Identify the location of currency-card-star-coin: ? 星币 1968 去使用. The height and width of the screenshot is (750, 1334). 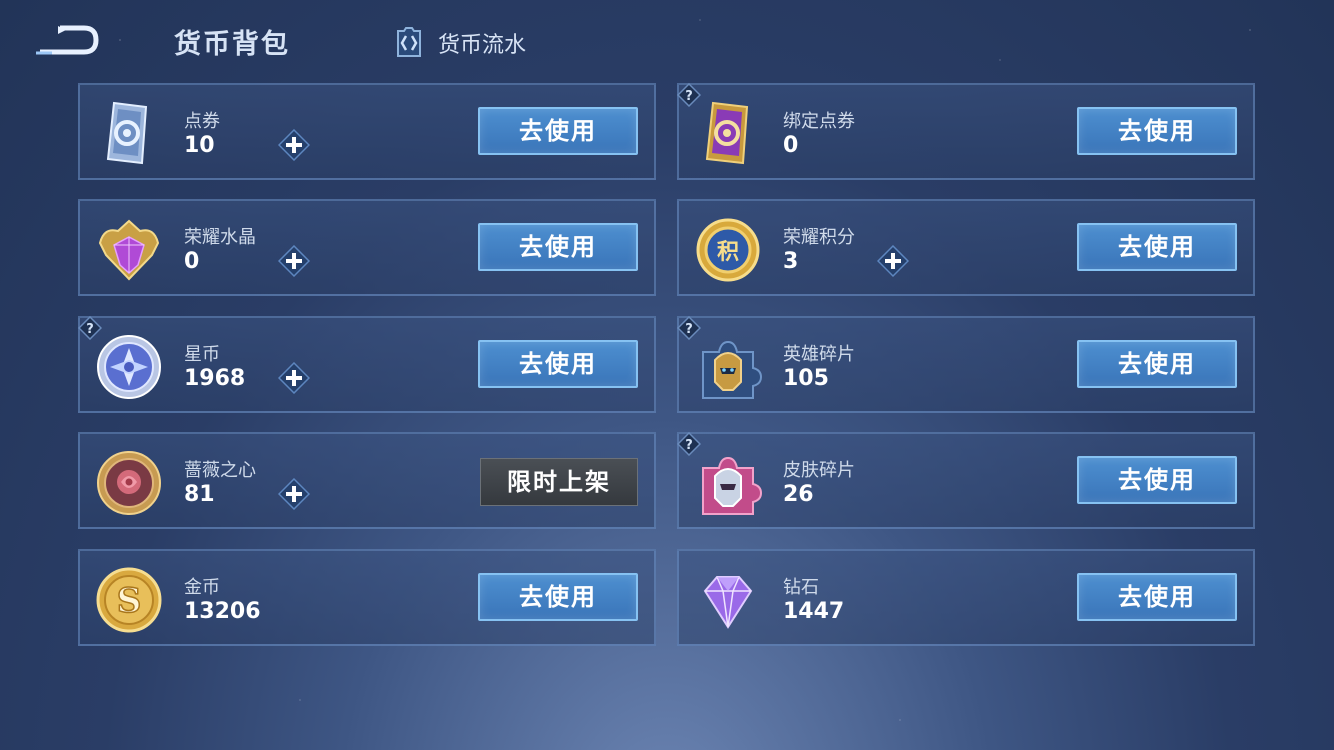
(367, 364).